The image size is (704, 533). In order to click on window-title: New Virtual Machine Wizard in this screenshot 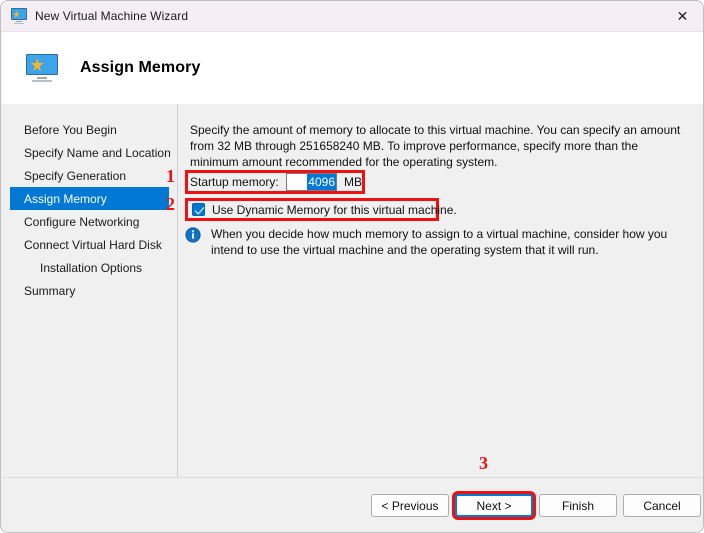, I will do `click(112, 16)`.